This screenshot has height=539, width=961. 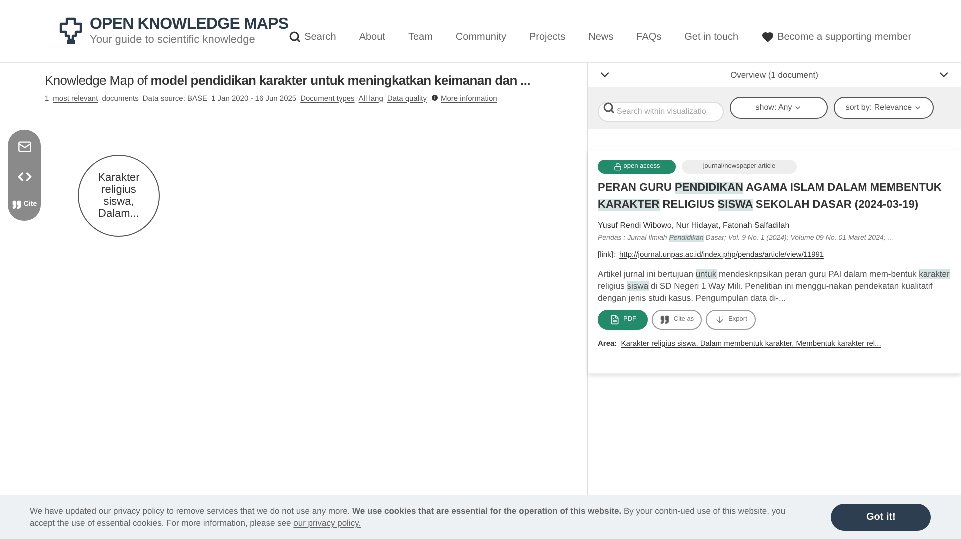 I want to click on download-icon, so click(x=719, y=319).